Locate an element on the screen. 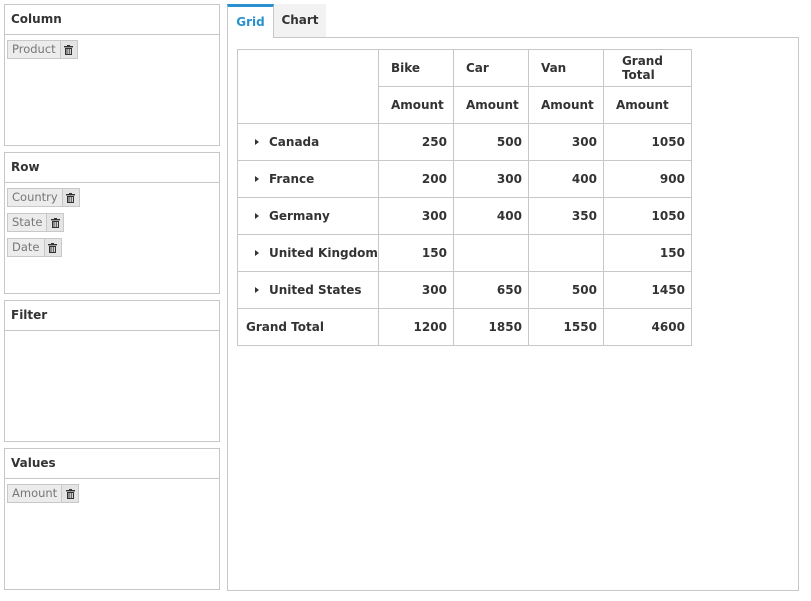  column-header: Bike is located at coordinates (415, 68).